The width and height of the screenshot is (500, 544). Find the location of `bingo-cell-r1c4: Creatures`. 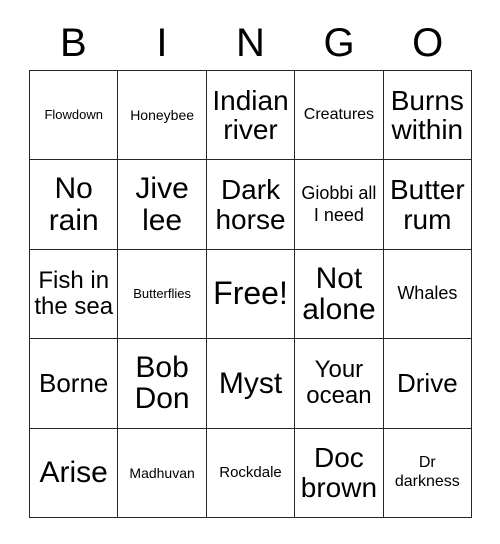

bingo-cell-r1c4: Creatures is located at coordinates (339, 116).